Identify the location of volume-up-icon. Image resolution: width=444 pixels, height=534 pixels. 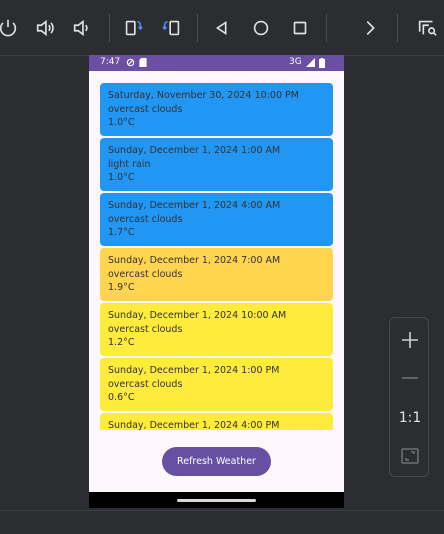
(45, 28).